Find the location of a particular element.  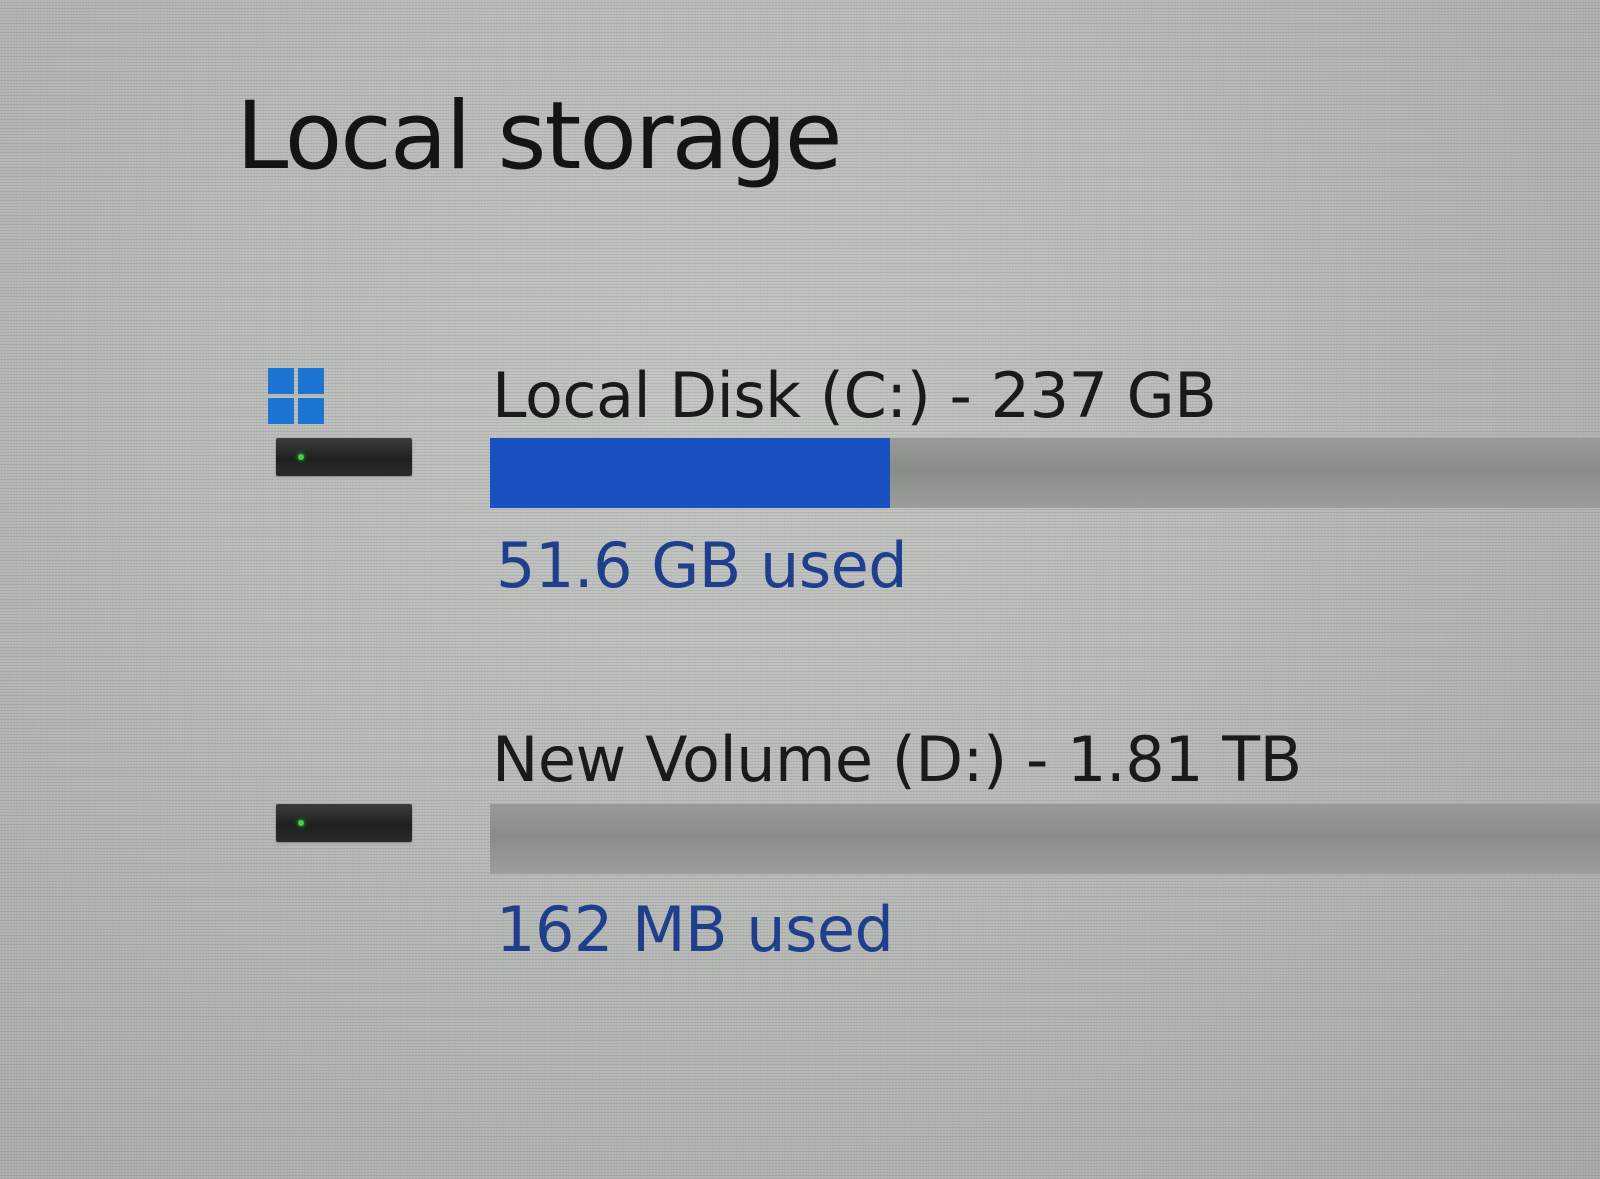

local-storage-heading: Local storage is located at coordinates (539, 136).